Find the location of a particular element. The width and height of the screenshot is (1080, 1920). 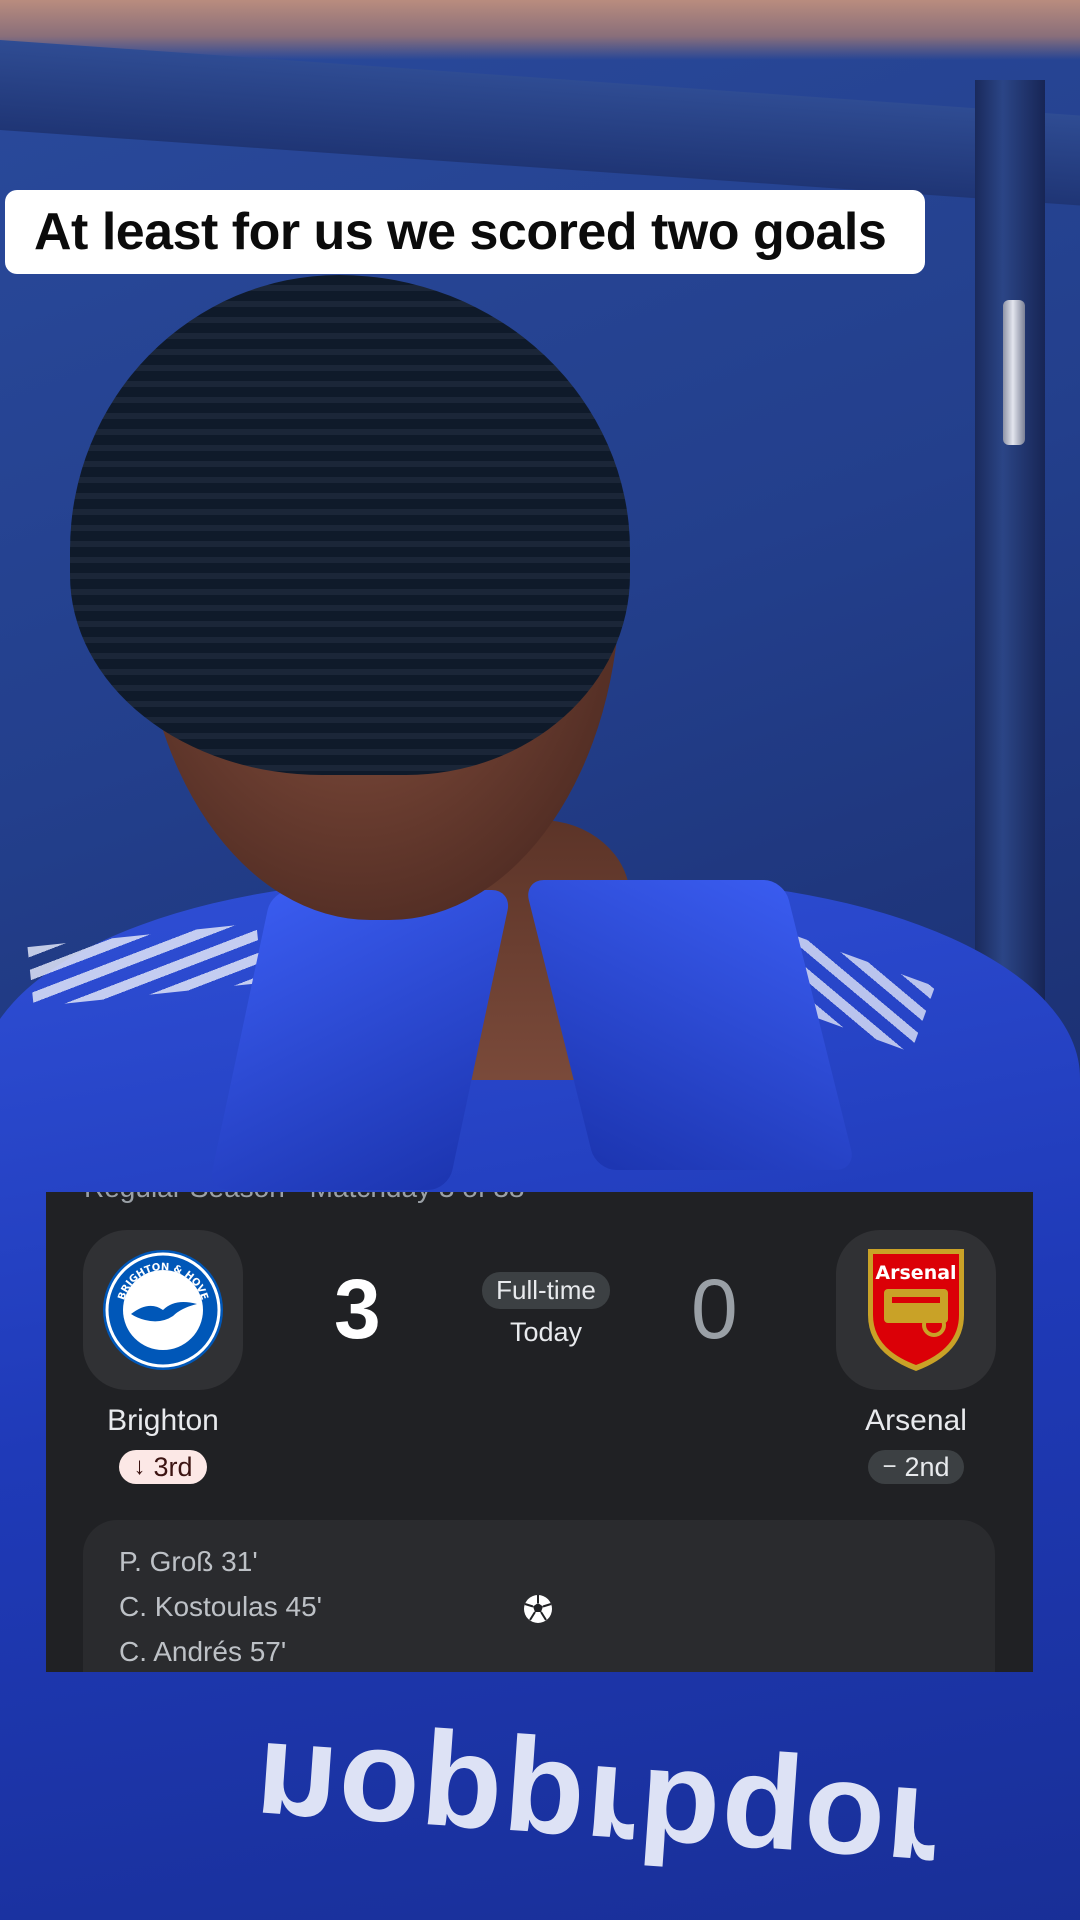

arsenal-crest-icon: Arsenal is located at coordinates (916, 1310).